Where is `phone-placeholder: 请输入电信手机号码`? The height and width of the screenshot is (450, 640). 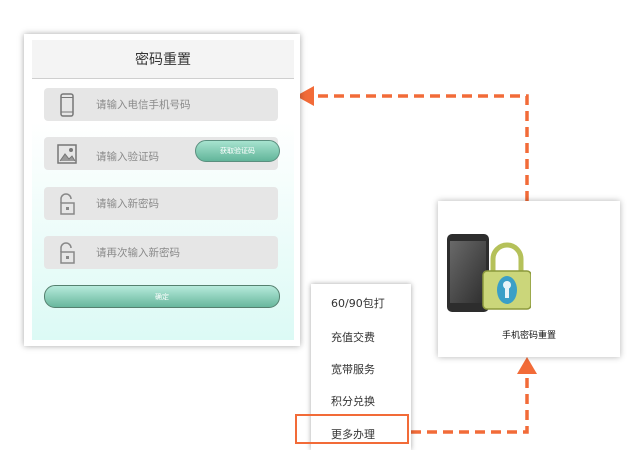
phone-placeholder: 请输入电信手机号码 is located at coordinates (143, 105).